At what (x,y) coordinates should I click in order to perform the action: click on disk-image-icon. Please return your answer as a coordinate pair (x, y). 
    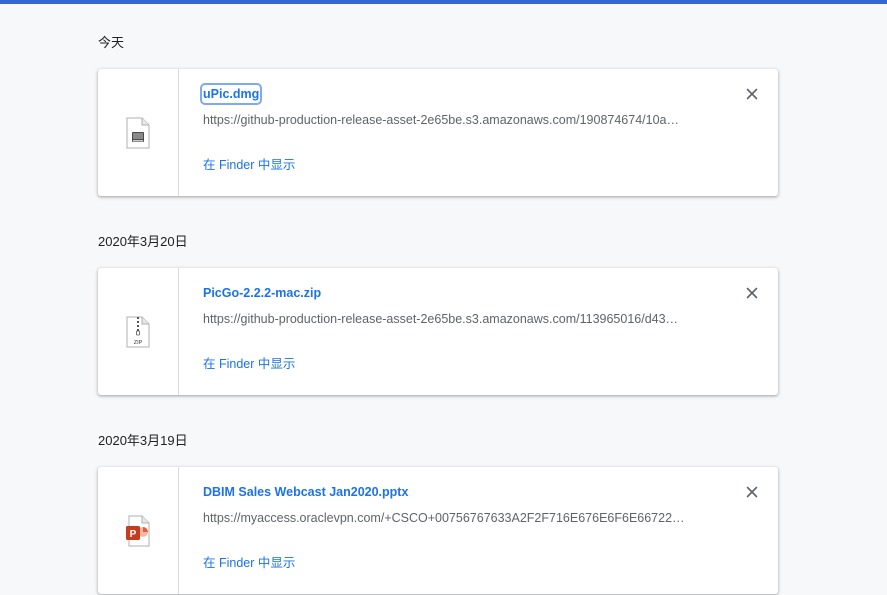
    Looking at the image, I should click on (138, 133).